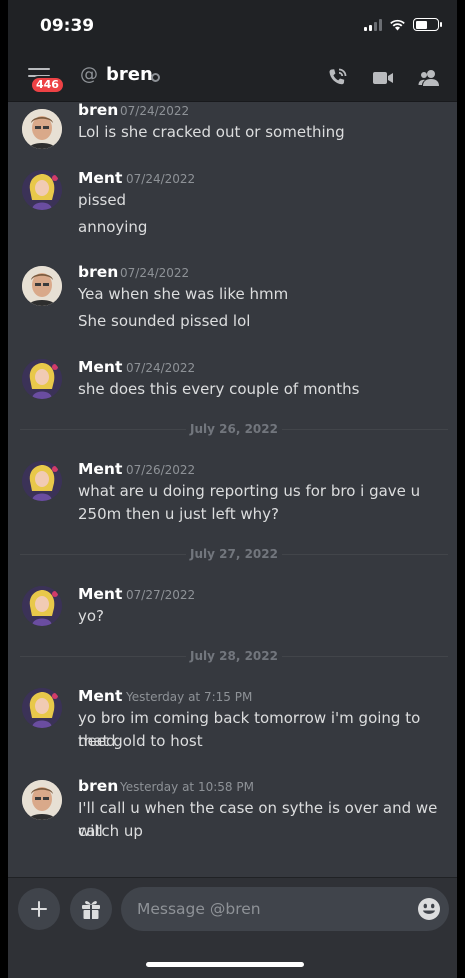 This screenshot has height=978, width=465. I want to click on date-divider-text: July 28, 2022, so click(234, 656).